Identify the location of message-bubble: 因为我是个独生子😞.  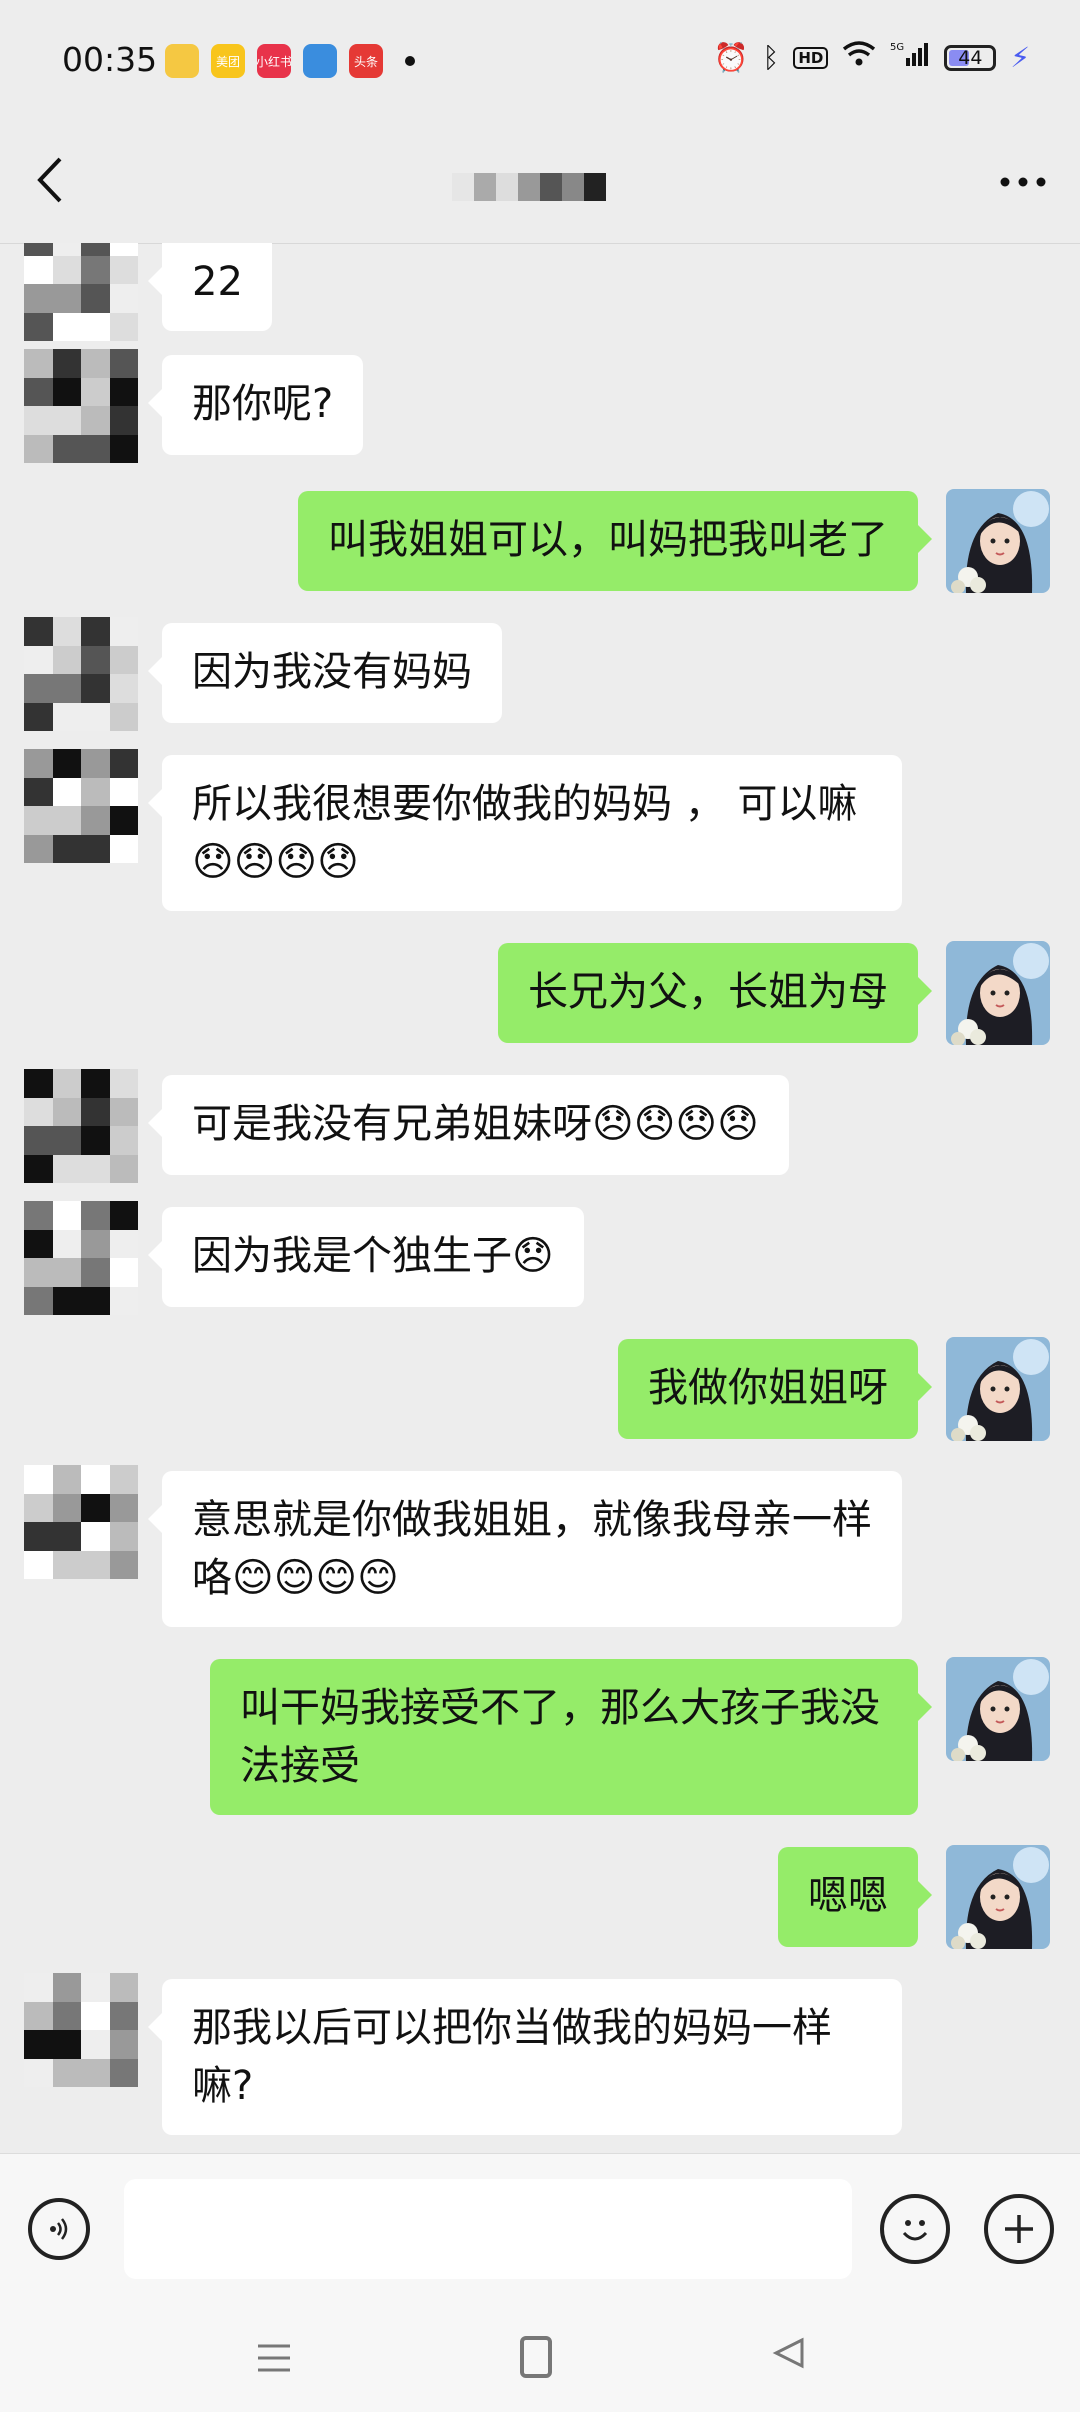
(366, 1257).